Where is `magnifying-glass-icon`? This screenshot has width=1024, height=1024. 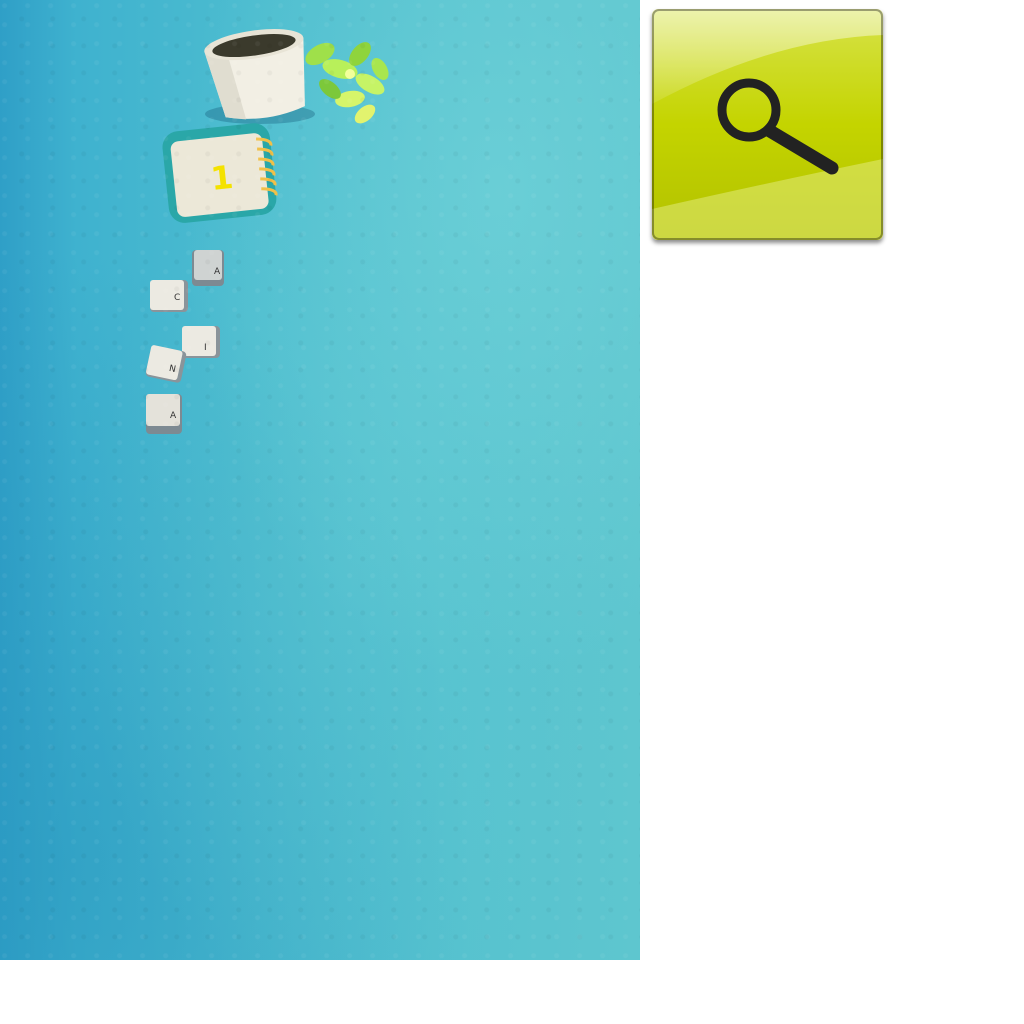
magnifying-glass-icon is located at coordinates (767, 124).